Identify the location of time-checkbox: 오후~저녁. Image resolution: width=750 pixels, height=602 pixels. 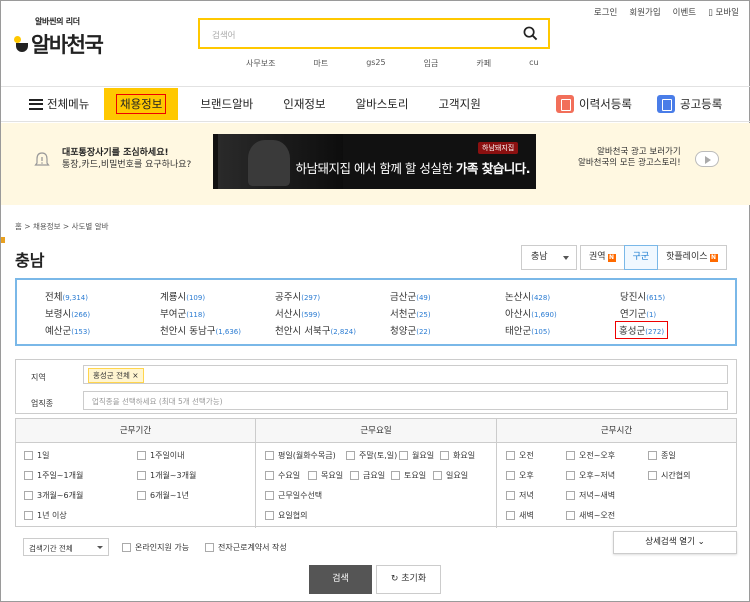
(590, 475).